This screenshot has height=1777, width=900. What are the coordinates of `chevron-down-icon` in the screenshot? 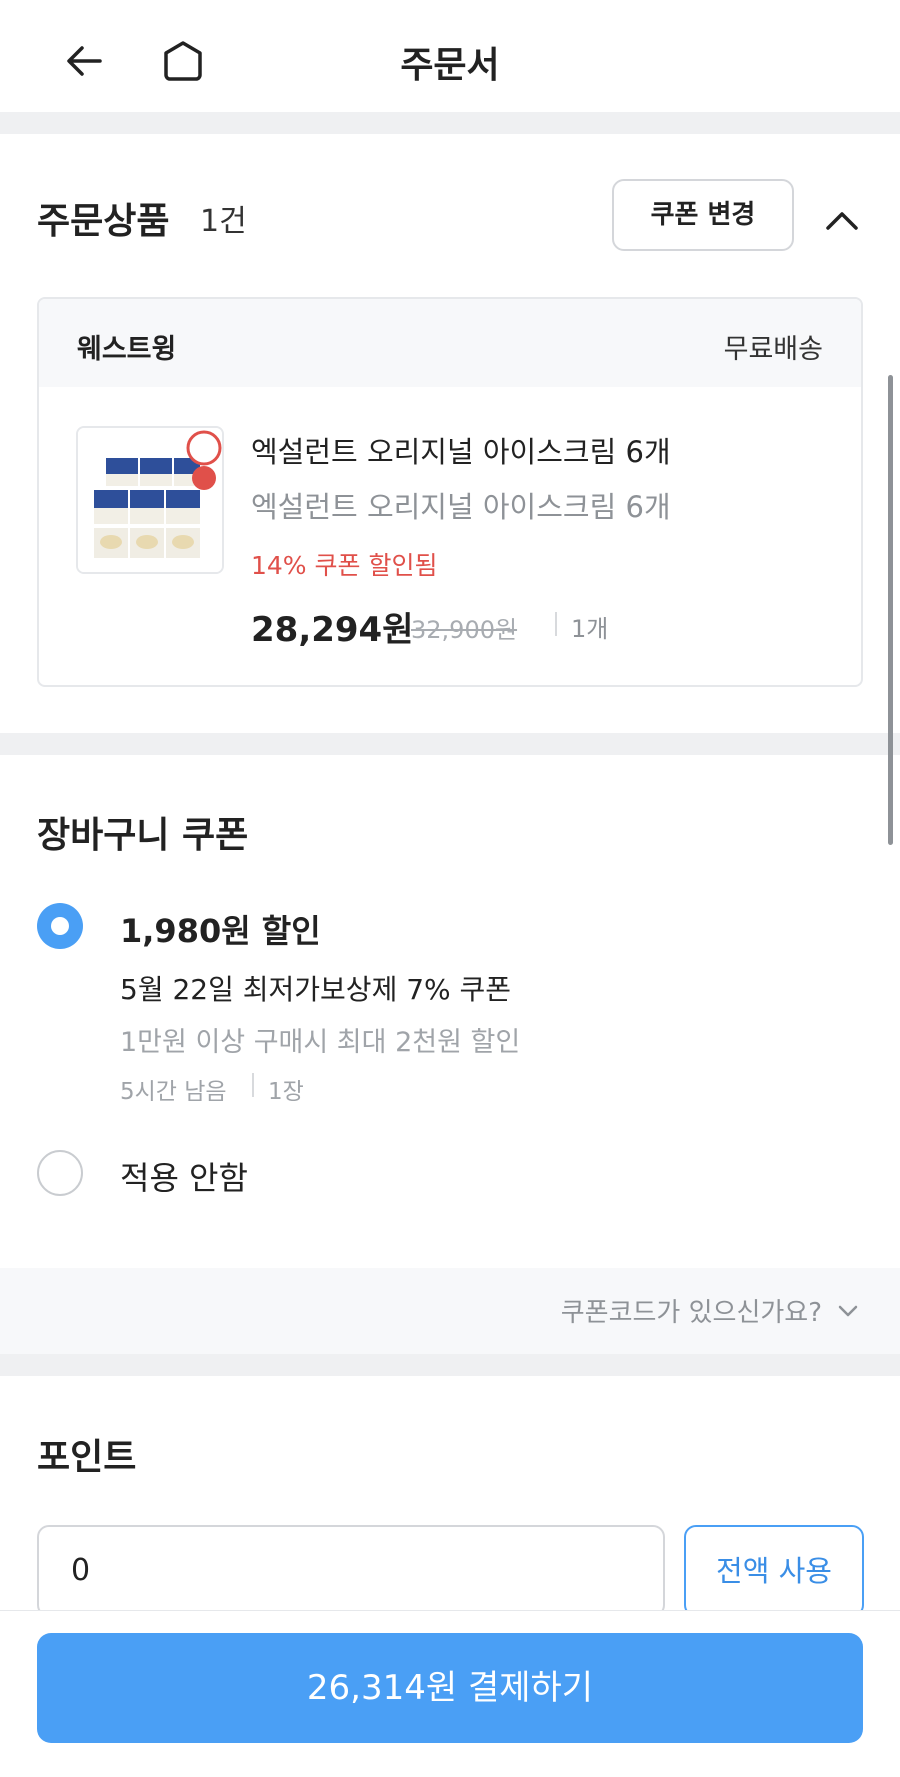 It's located at (848, 1310).